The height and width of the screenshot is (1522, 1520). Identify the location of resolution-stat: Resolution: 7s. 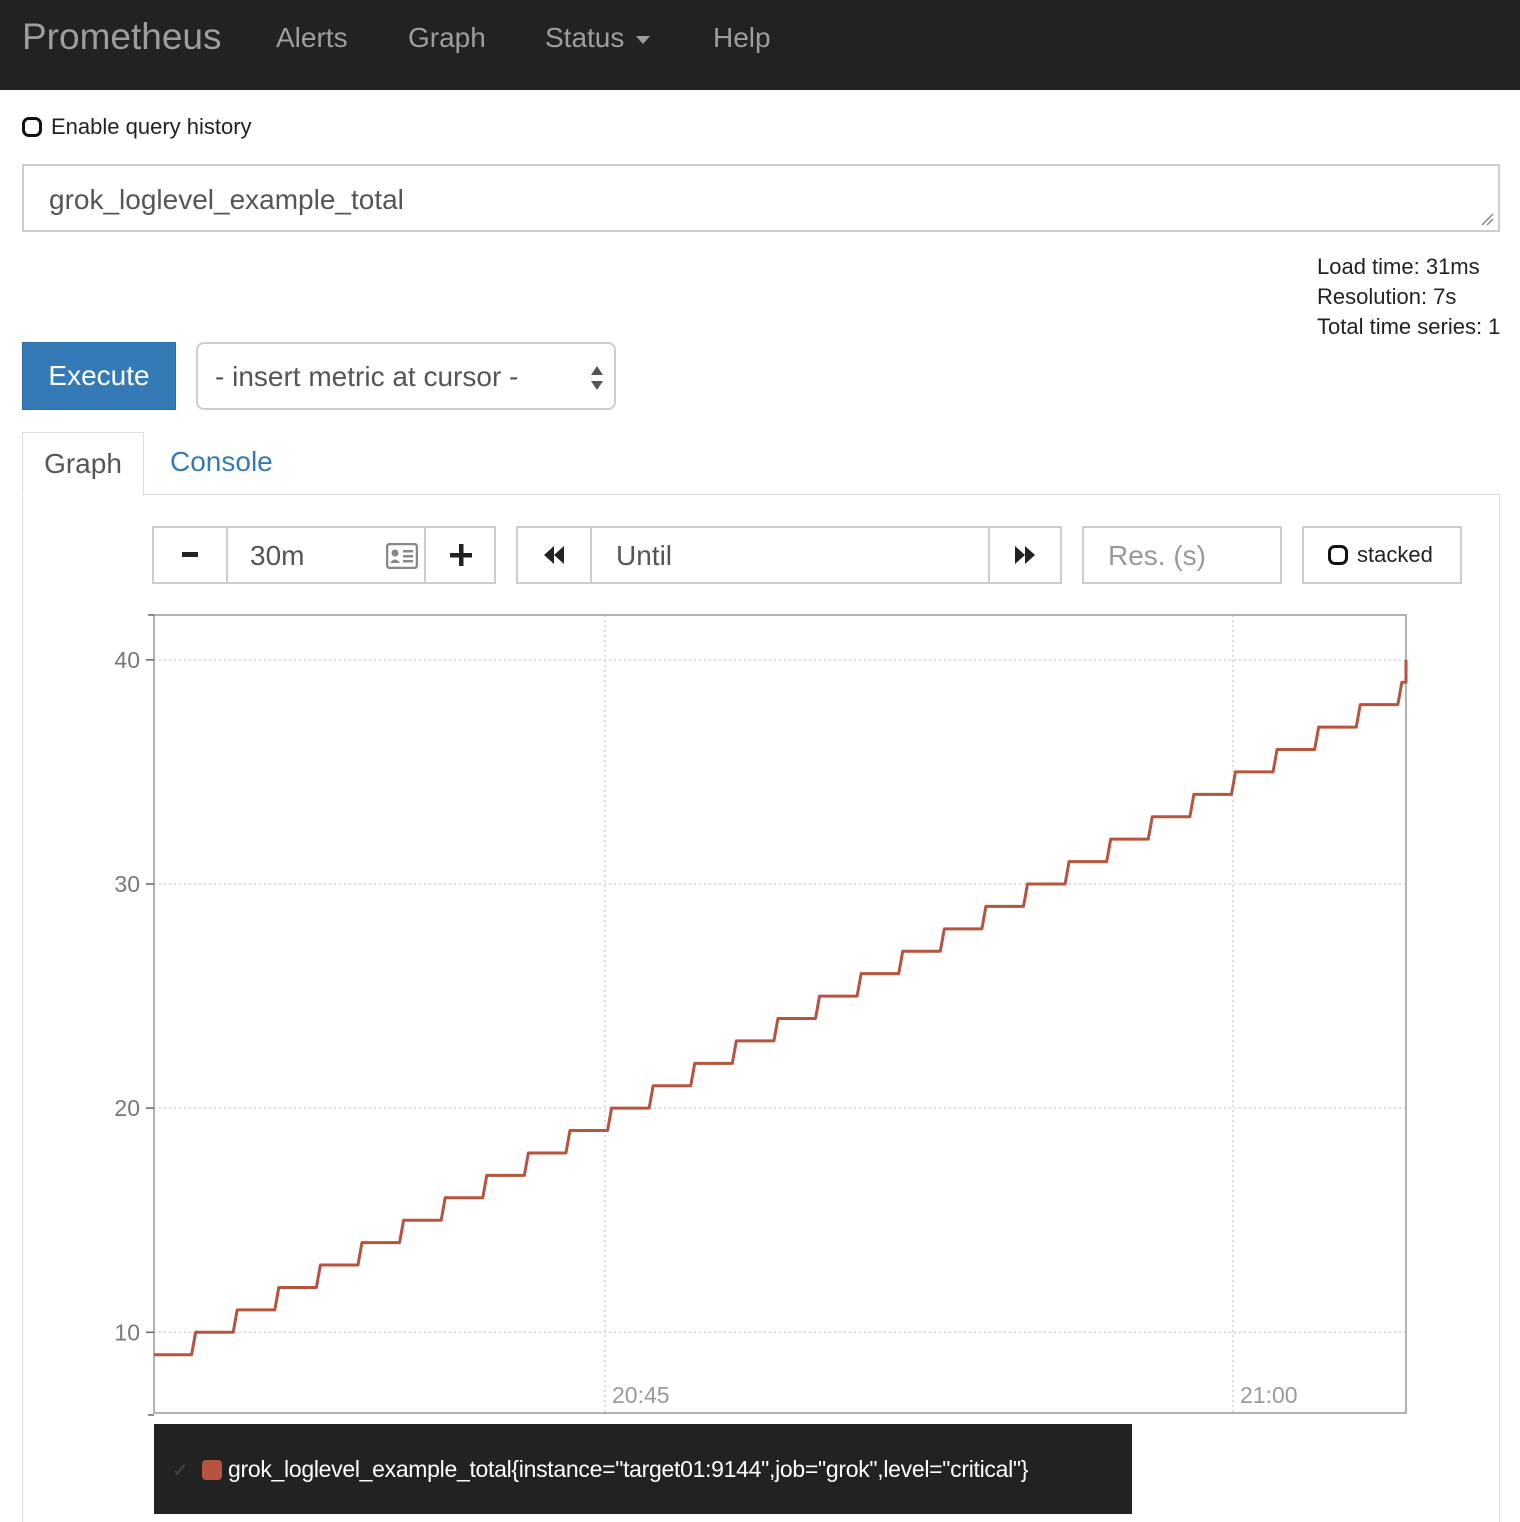
(1387, 296).